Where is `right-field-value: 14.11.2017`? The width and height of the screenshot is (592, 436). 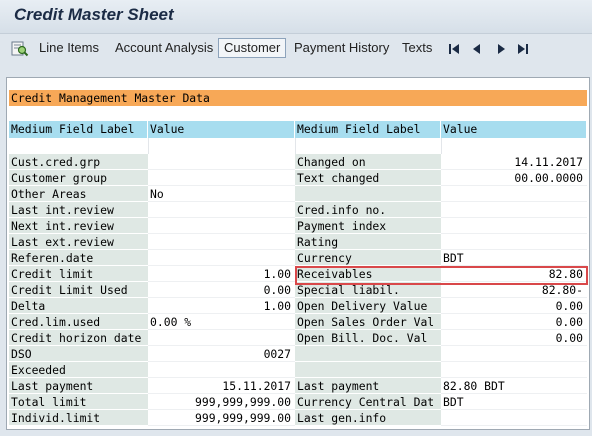 right-field-value: 14.11.2017 is located at coordinates (514, 162).